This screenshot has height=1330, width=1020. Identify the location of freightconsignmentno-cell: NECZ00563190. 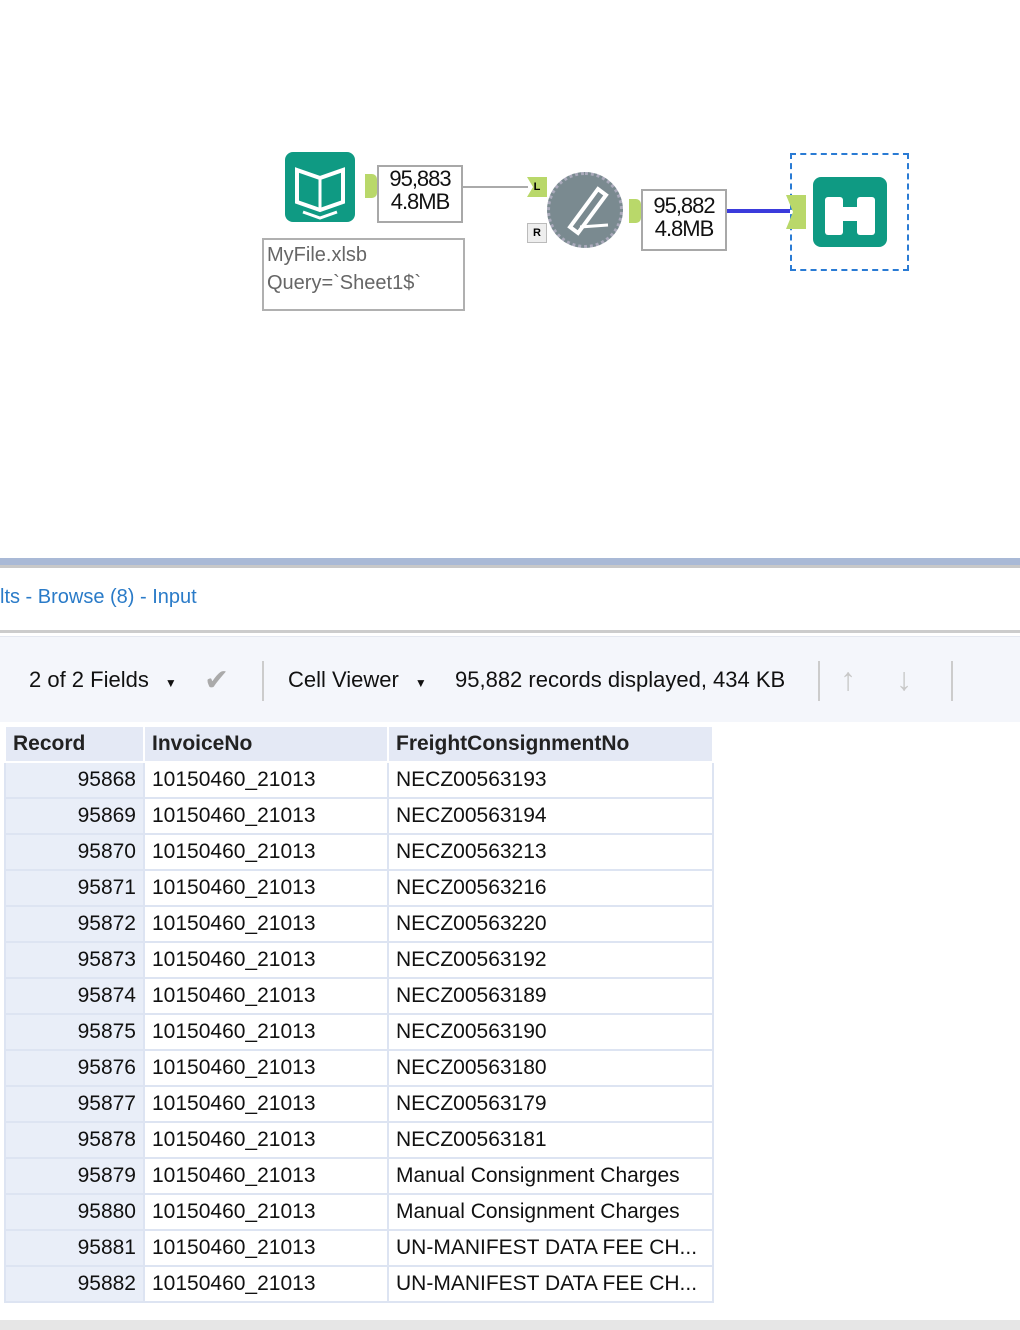
(550, 1032).